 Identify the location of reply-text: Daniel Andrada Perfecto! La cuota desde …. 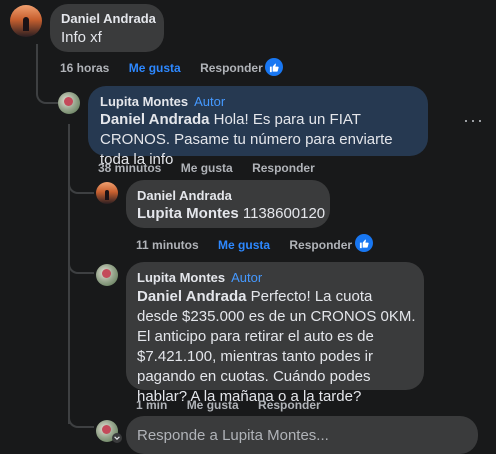
(276, 346).